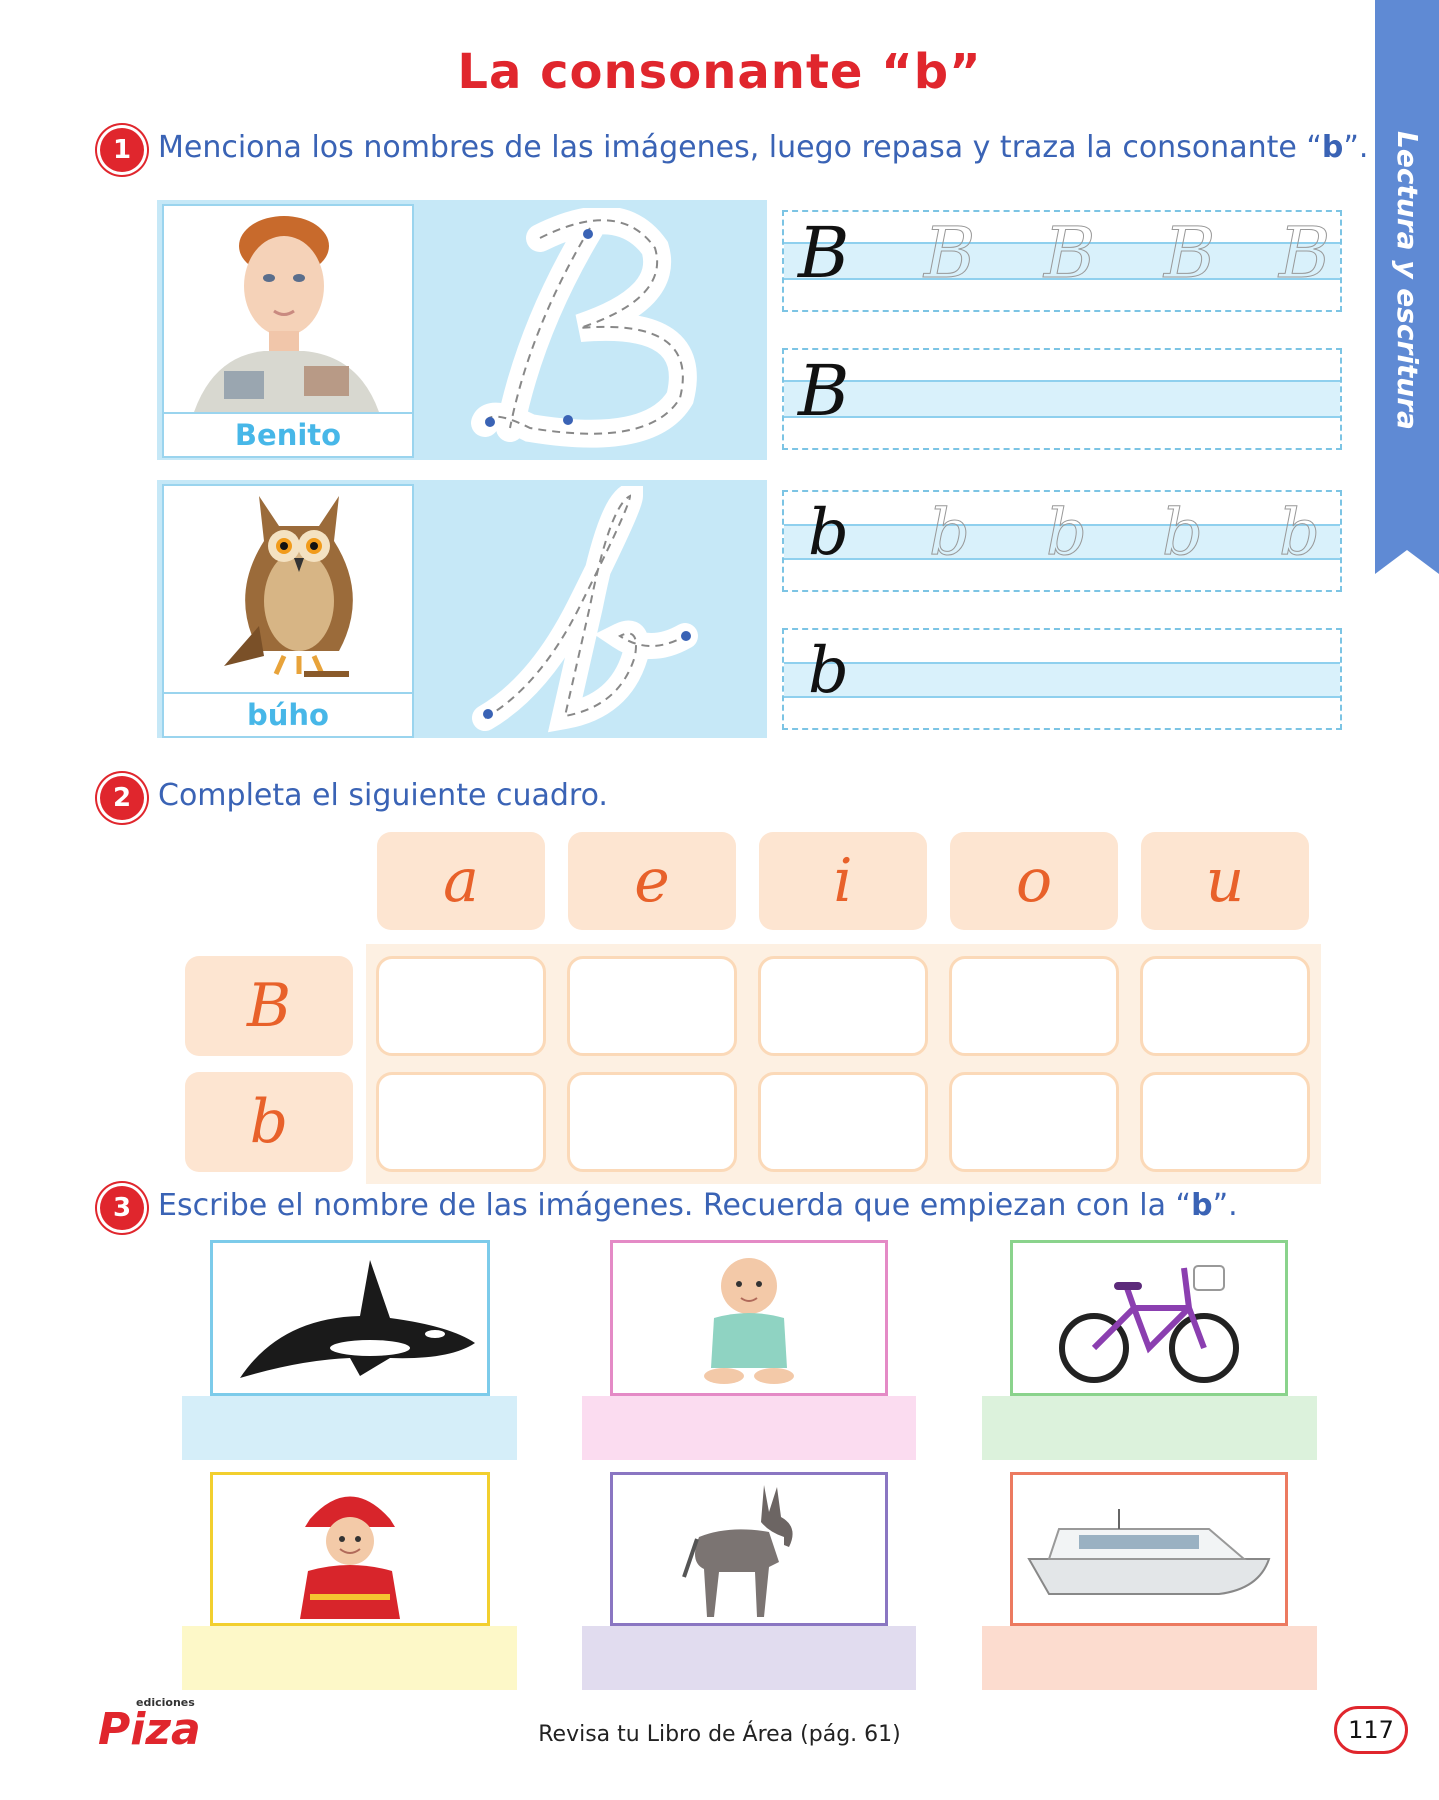 This screenshot has width=1439, height=1800. Describe the element at coordinates (749, 1321) in the screenshot. I see `baby-icon` at that location.